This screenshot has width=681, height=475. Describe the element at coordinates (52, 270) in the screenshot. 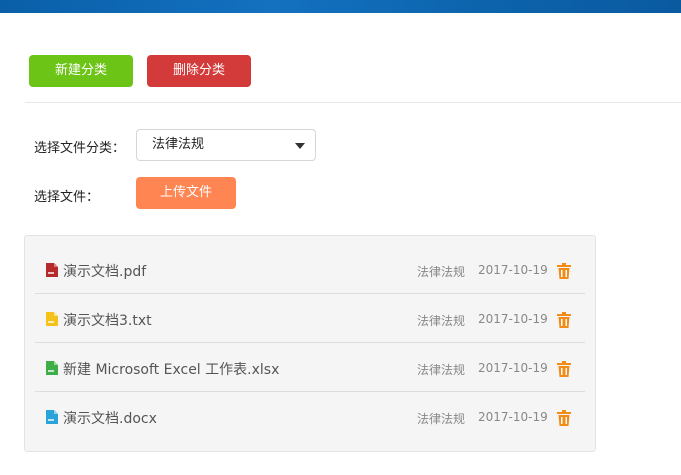

I see `pdf-file-icon` at that location.